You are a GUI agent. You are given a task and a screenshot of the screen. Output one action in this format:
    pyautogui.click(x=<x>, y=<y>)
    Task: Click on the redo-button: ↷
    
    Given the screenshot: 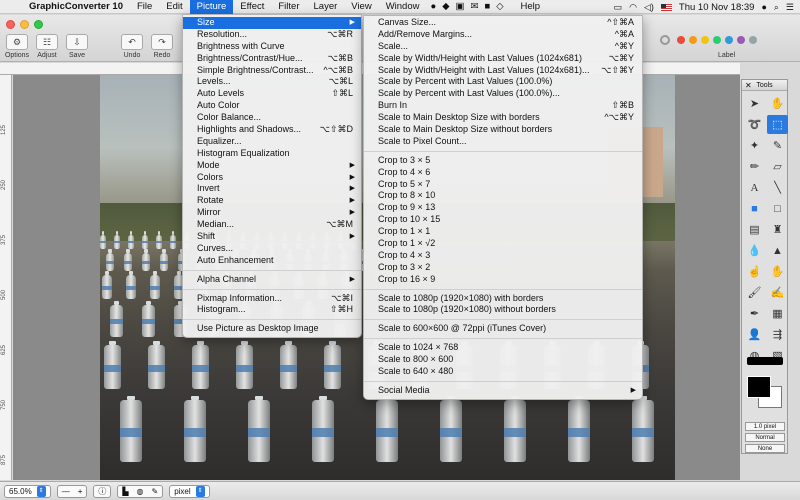 What is the action you would take?
    pyautogui.click(x=162, y=42)
    